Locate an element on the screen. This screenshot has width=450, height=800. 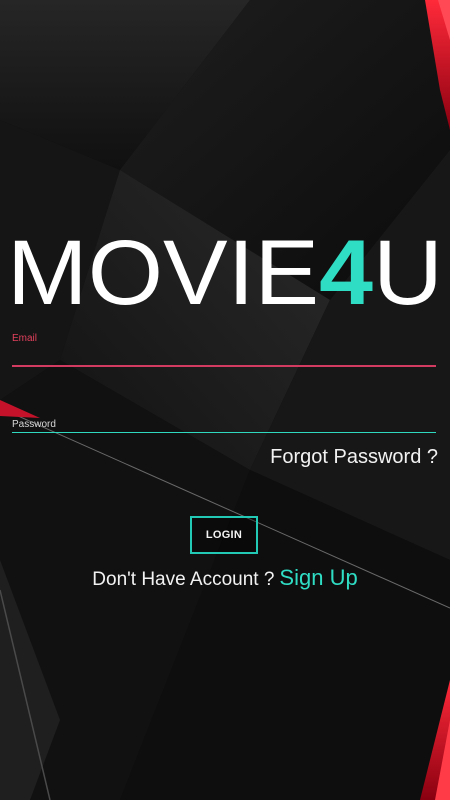
logo-text: MOVIE 4U is located at coordinates (225, 270).